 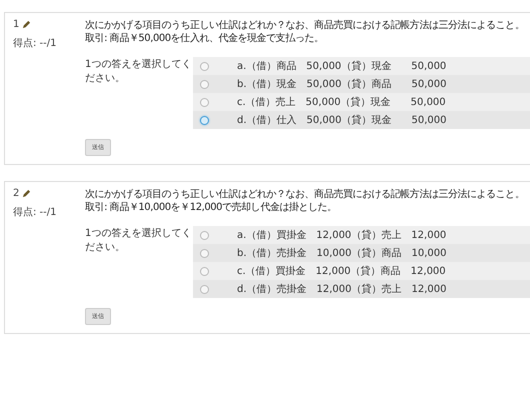 What do you see at coordinates (16, 24) in the screenshot?
I see `question-number: 1` at bounding box center [16, 24].